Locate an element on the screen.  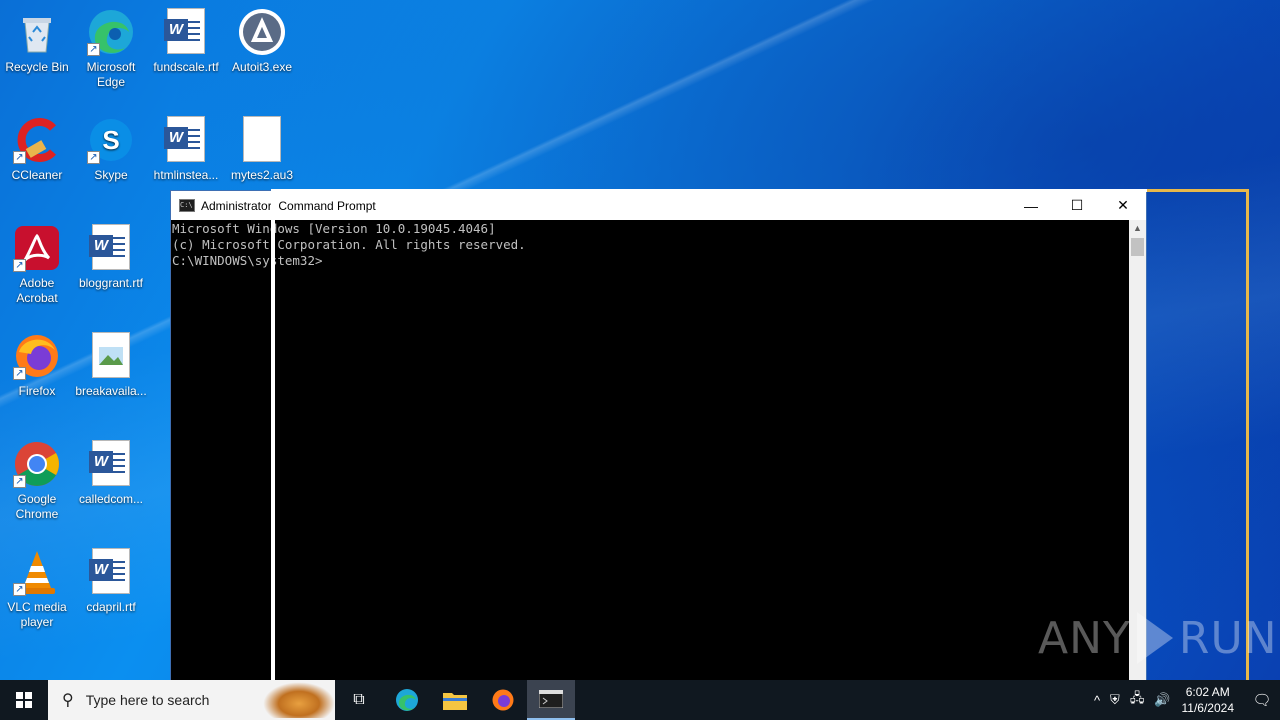
task-view-icon: ⧉ is located at coordinates (359, 699).